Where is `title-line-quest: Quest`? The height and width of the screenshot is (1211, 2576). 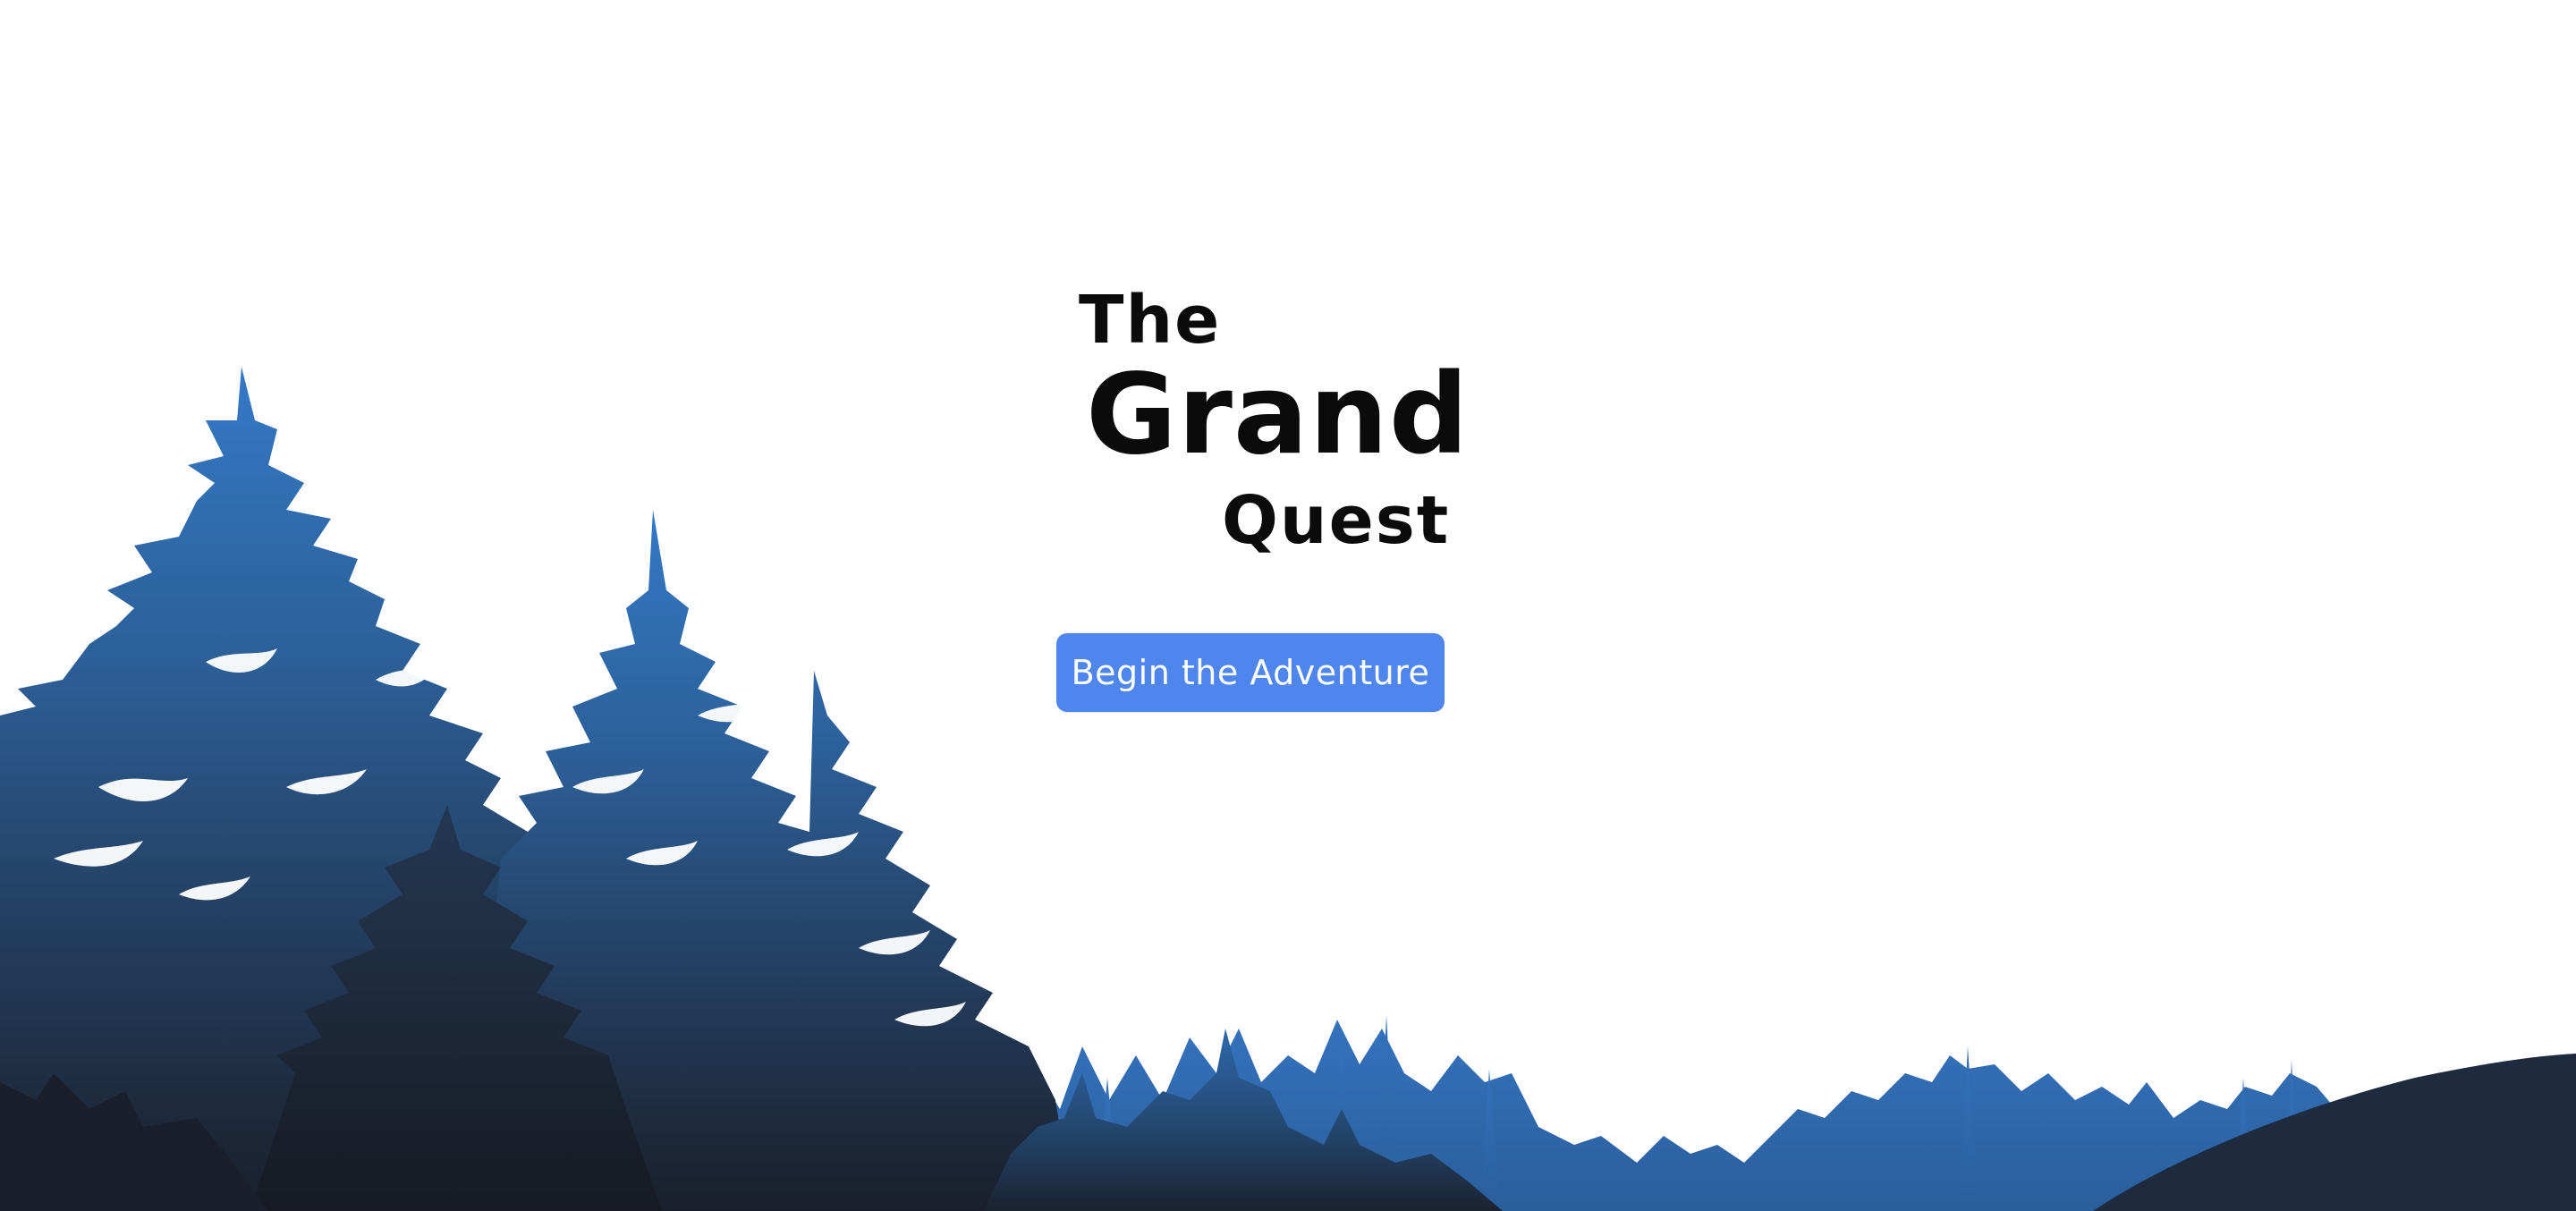 title-line-quest: Quest is located at coordinates (1336, 520).